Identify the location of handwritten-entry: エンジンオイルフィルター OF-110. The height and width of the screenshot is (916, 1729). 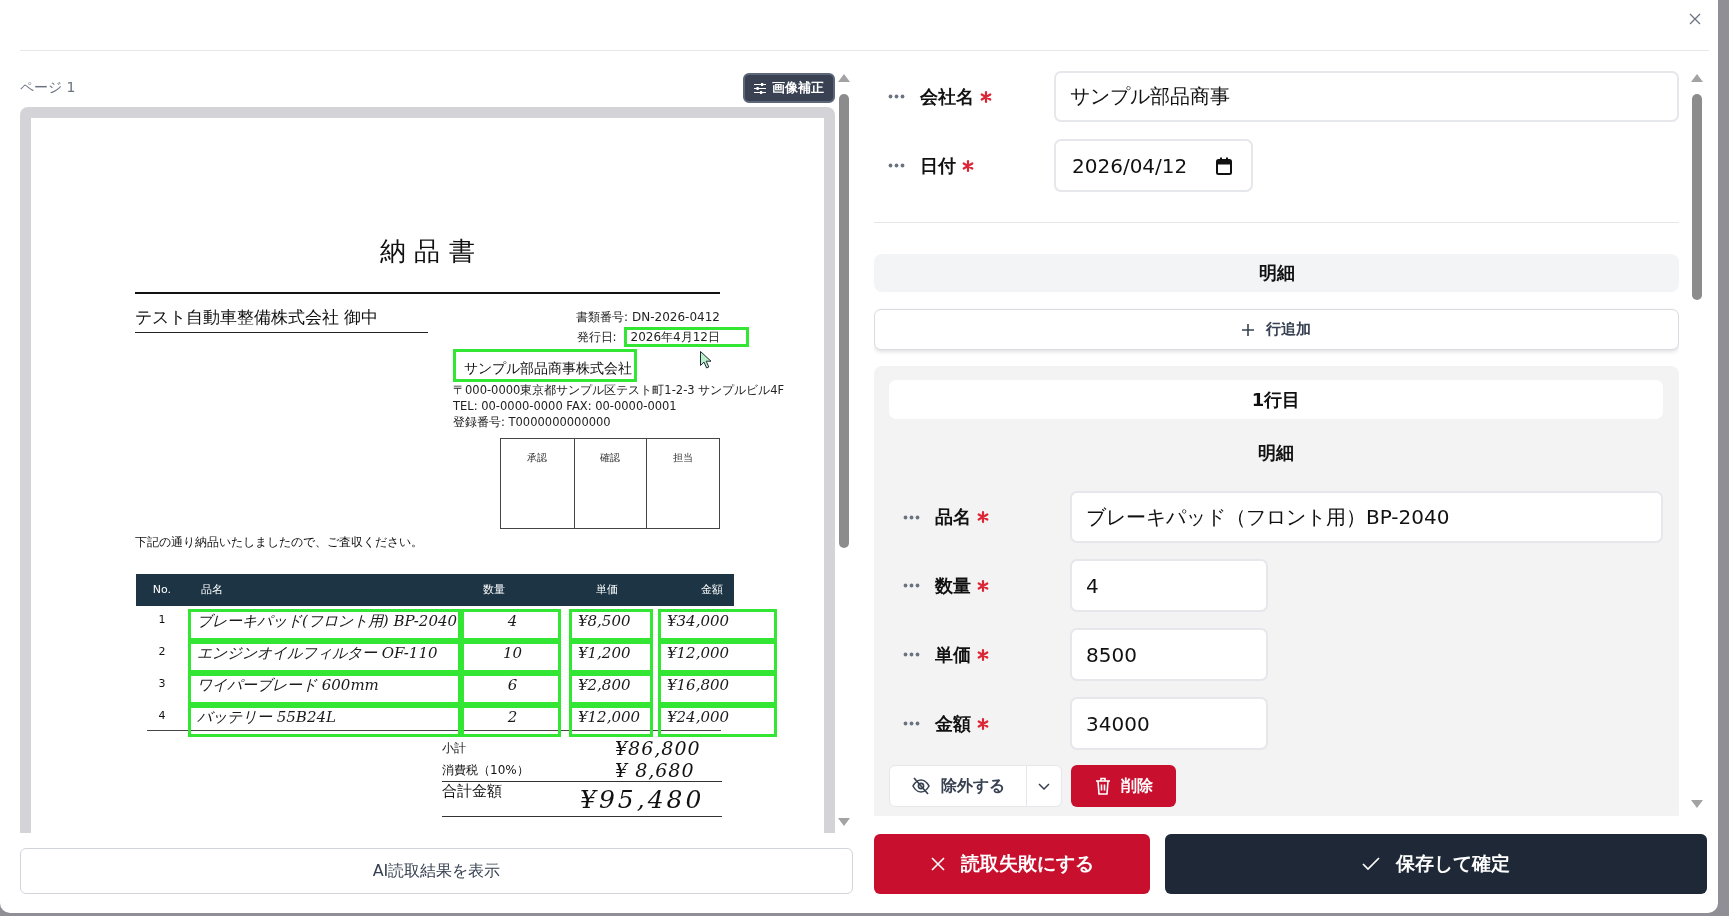
(324, 657).